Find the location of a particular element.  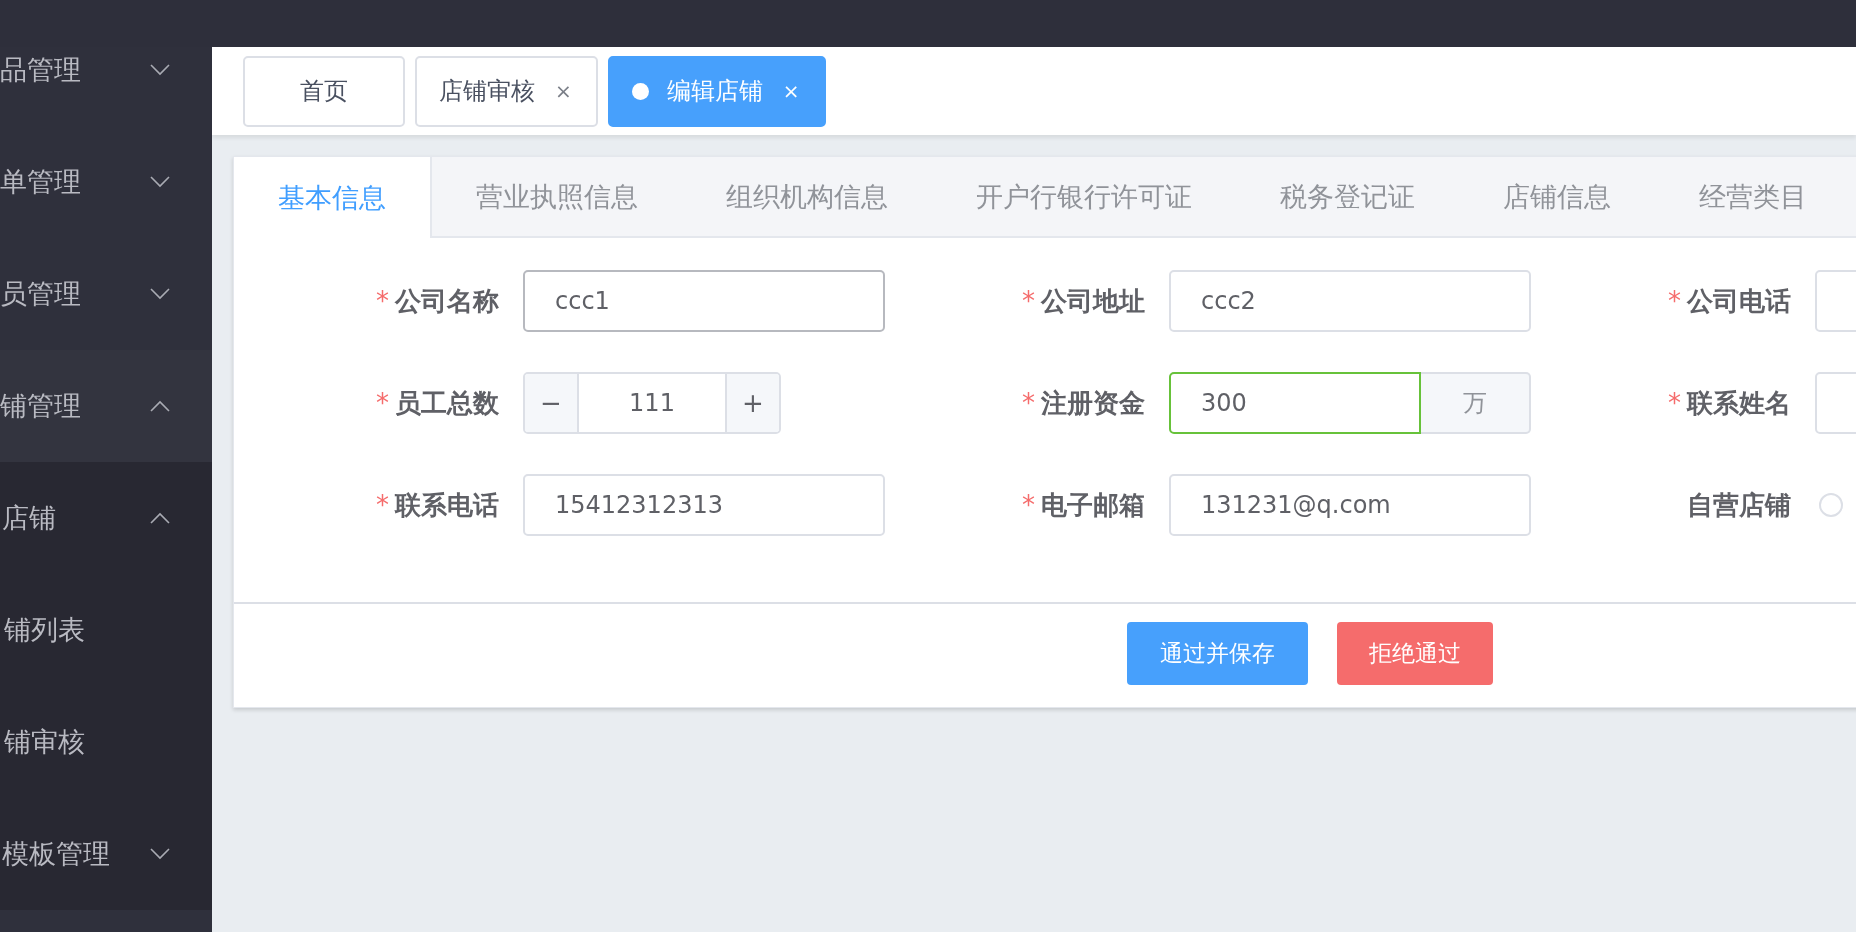

radio-button is located at coordinates (1831, 505).